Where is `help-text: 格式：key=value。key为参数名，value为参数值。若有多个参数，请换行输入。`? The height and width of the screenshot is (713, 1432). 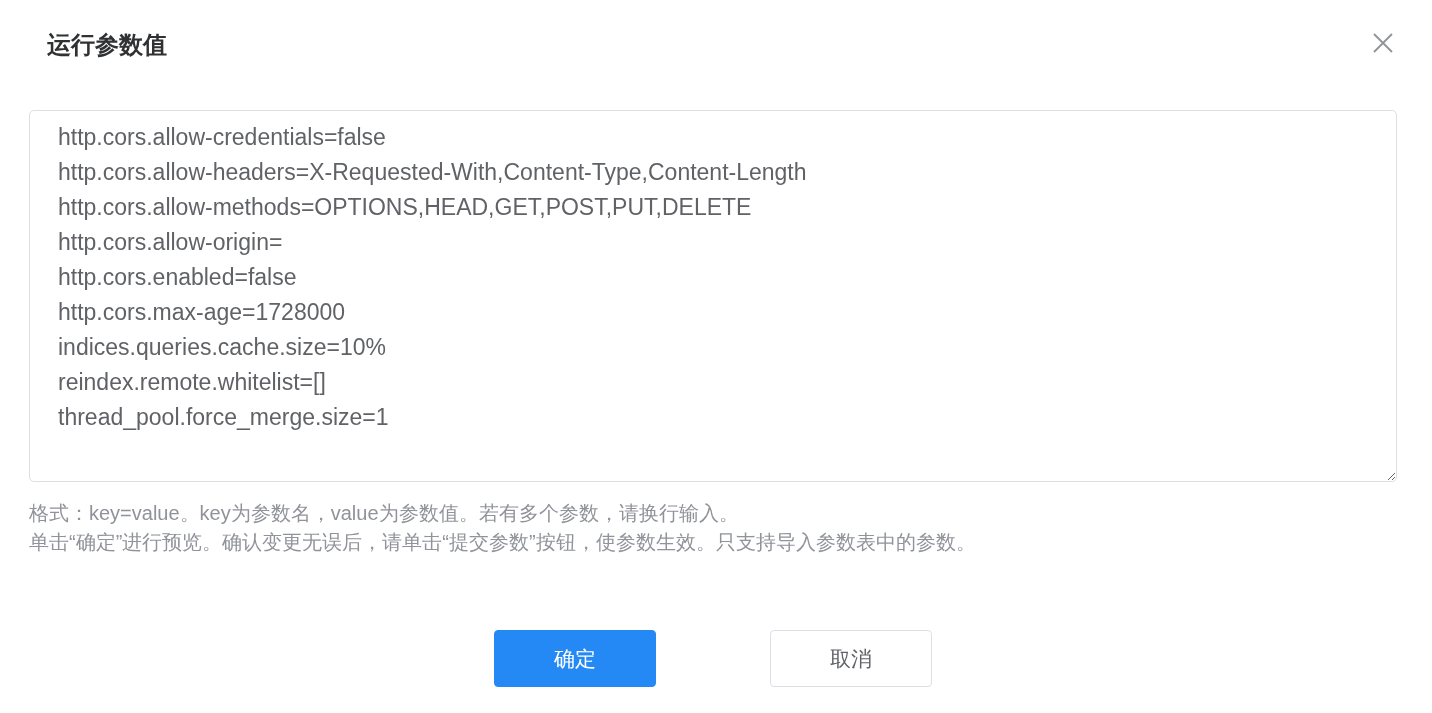
help-text: 格式：key=value。key为参数名，value为参数值。若有多个参数，请换行输入。 is located at coordinates (384, 513).